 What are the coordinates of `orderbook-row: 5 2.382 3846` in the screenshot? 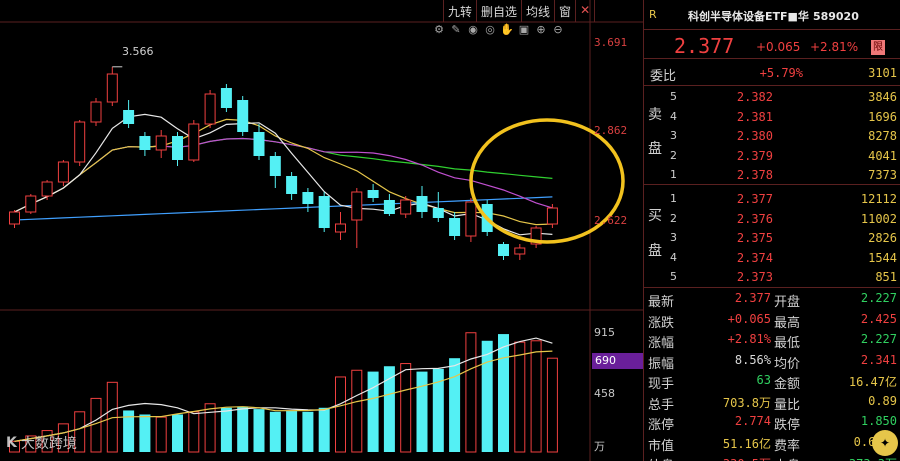 It's located at (772, 96).